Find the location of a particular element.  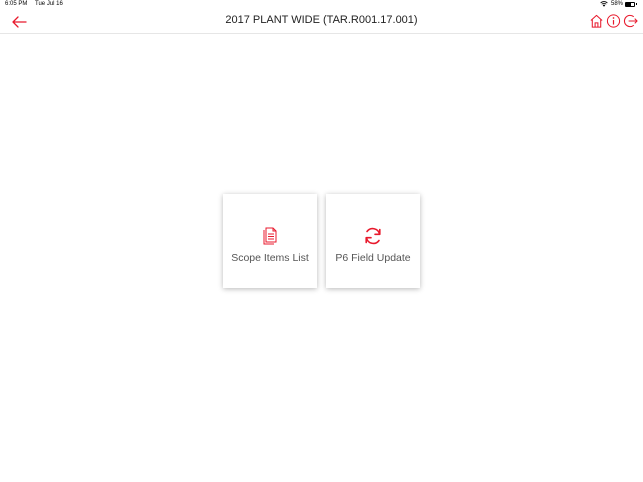

p6-field-update-tile: P6 Field Update is located at coordinates (373, 241).